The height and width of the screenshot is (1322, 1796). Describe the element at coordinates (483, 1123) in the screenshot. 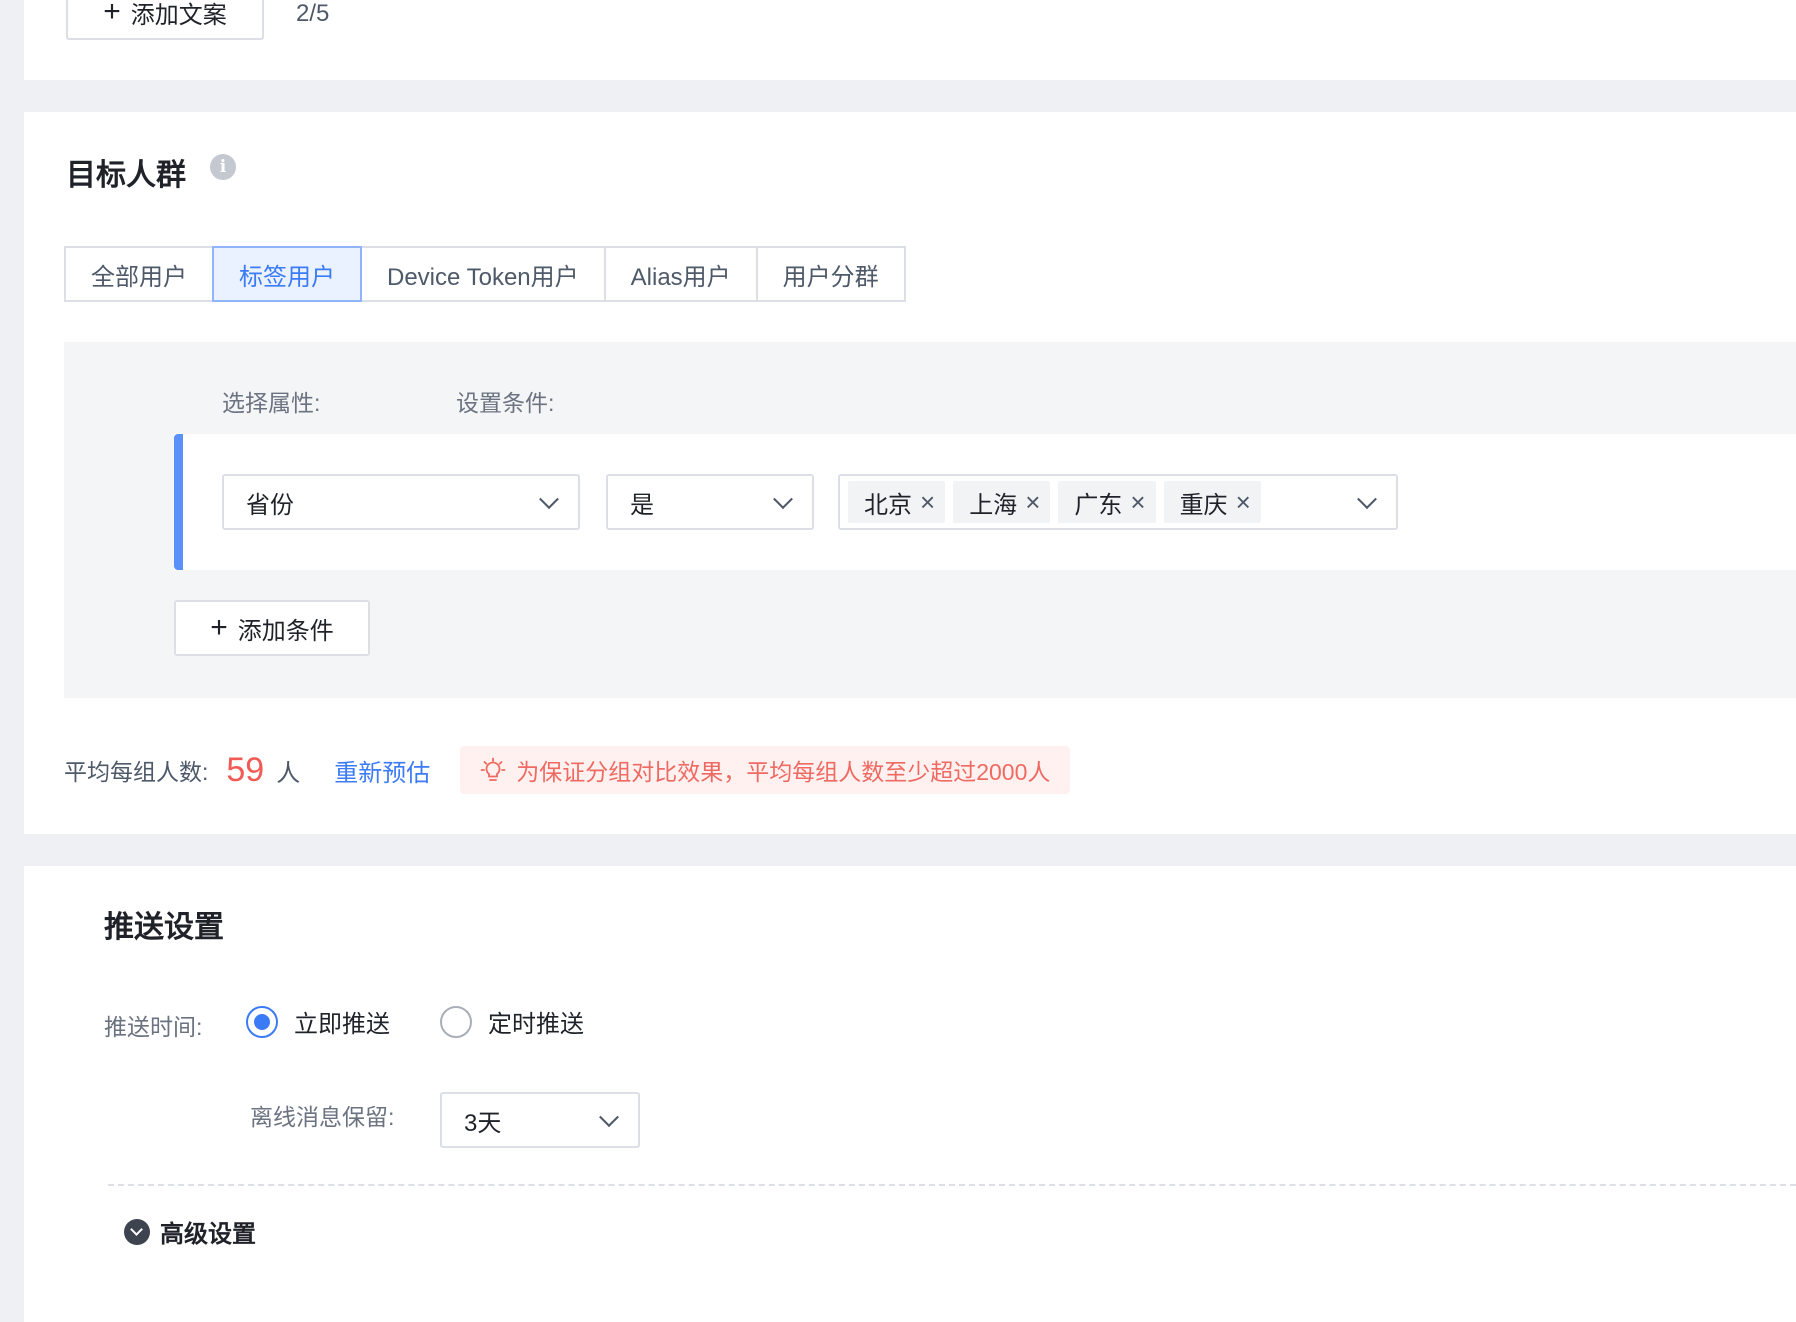

I see `offline-retention-value: 3天` at that location.